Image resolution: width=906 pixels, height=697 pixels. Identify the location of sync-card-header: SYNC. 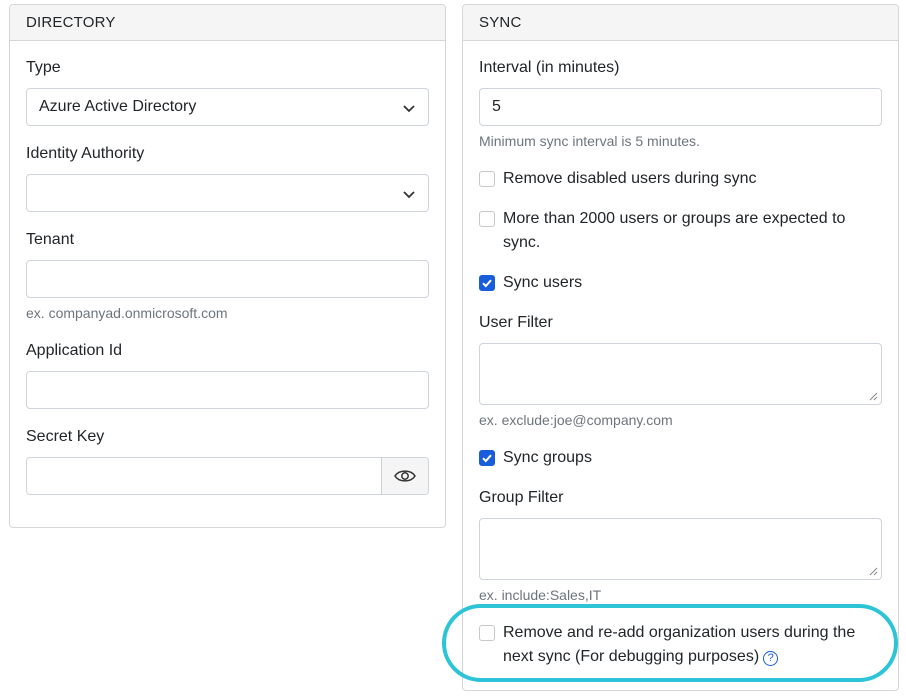
(680, 23).